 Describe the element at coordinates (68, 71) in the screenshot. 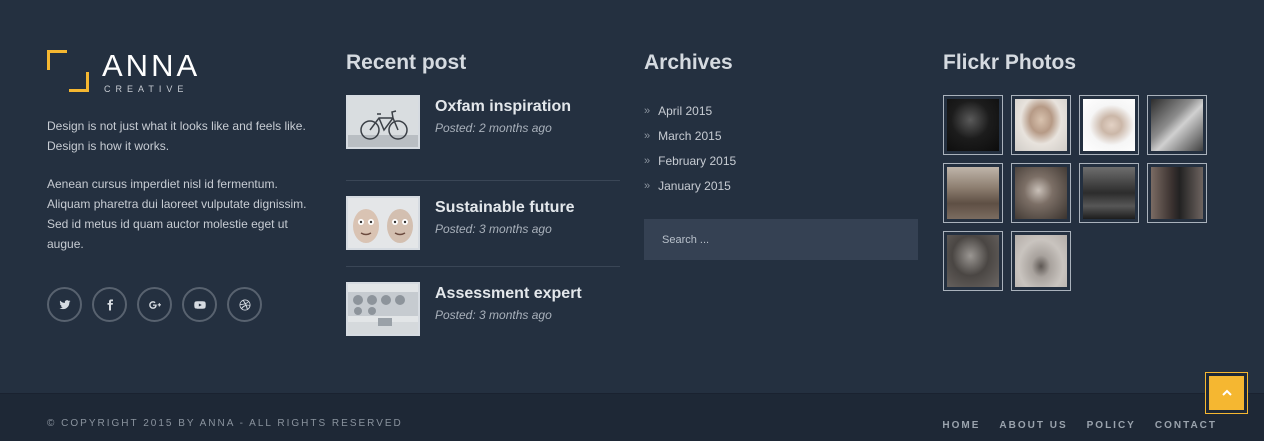

I see `logo-mark` at that location.